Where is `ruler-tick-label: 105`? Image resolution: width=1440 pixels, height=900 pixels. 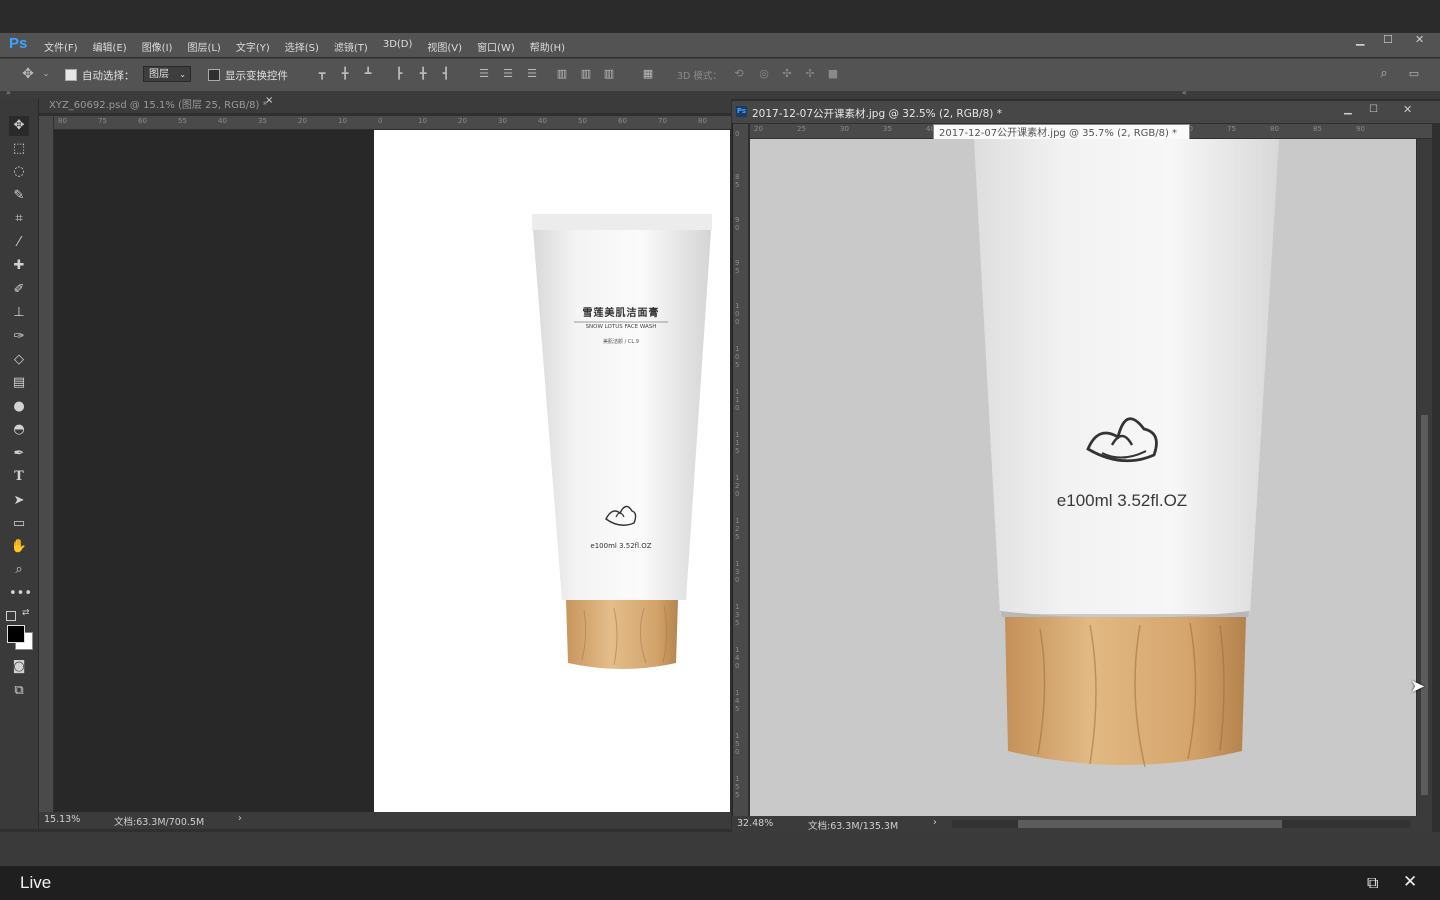
ruler-tick-label: 105 is located at coordinates (737, 357).